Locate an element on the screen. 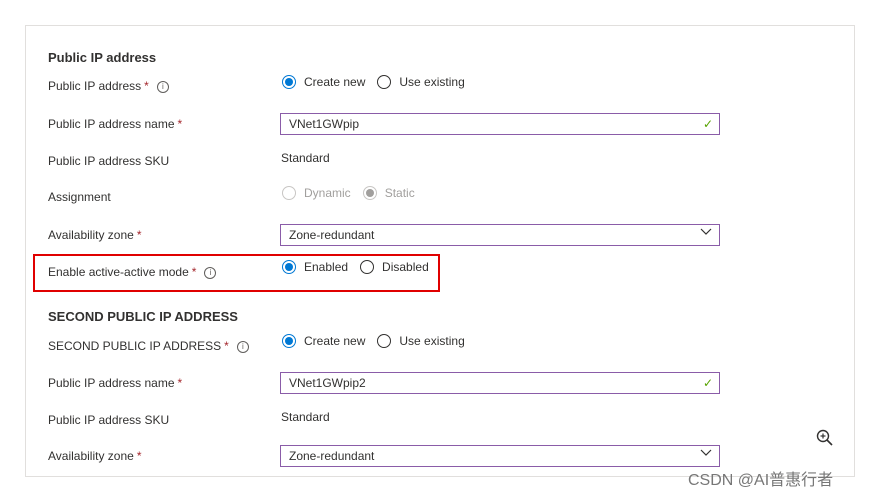  sku-2-label: Public IP address SKU is located at coordinates (109, 420).